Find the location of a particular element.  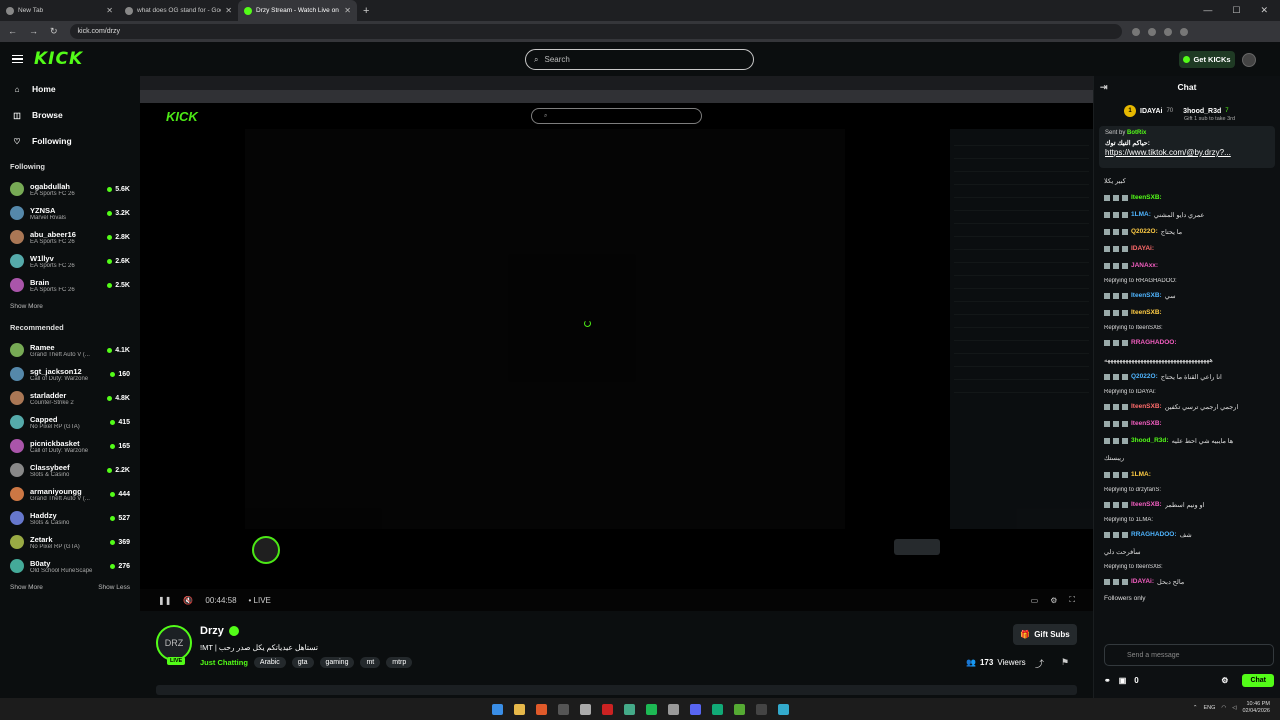

excel-icon is located at coordinates (717, 709).